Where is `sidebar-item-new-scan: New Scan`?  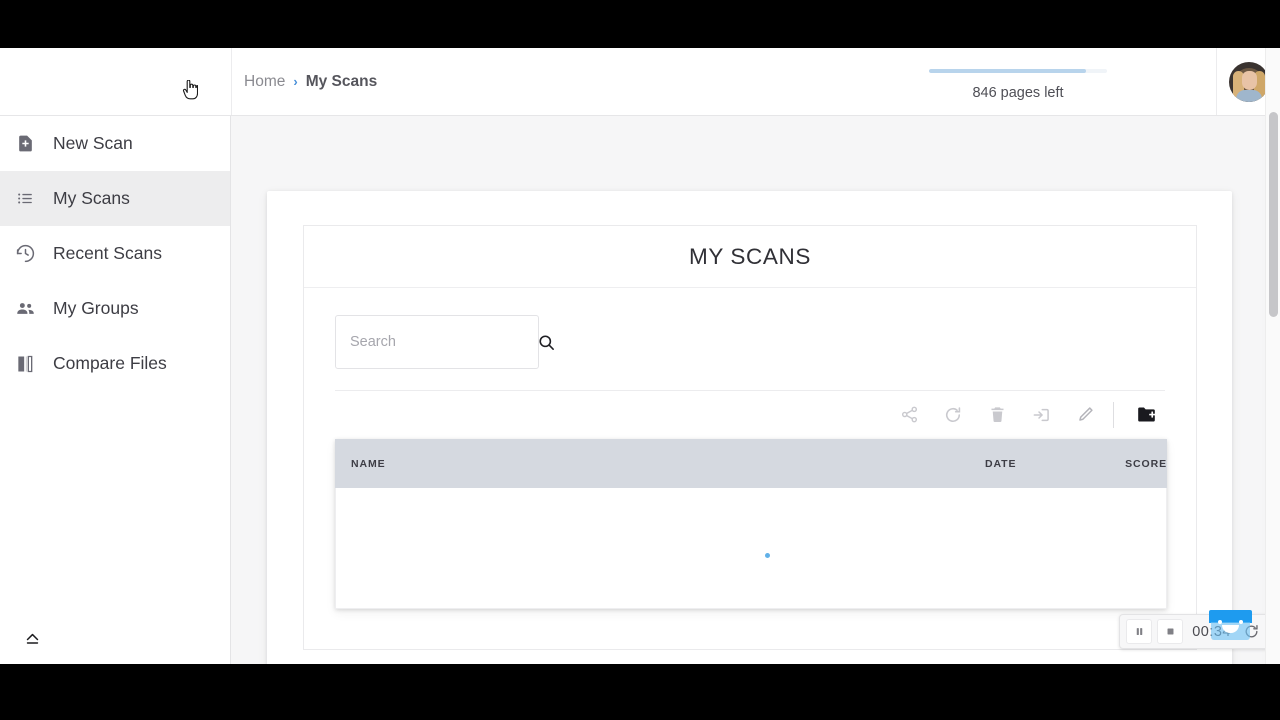
sidebar-item-new-scan: New Scan is located at coordinates (115, 143).